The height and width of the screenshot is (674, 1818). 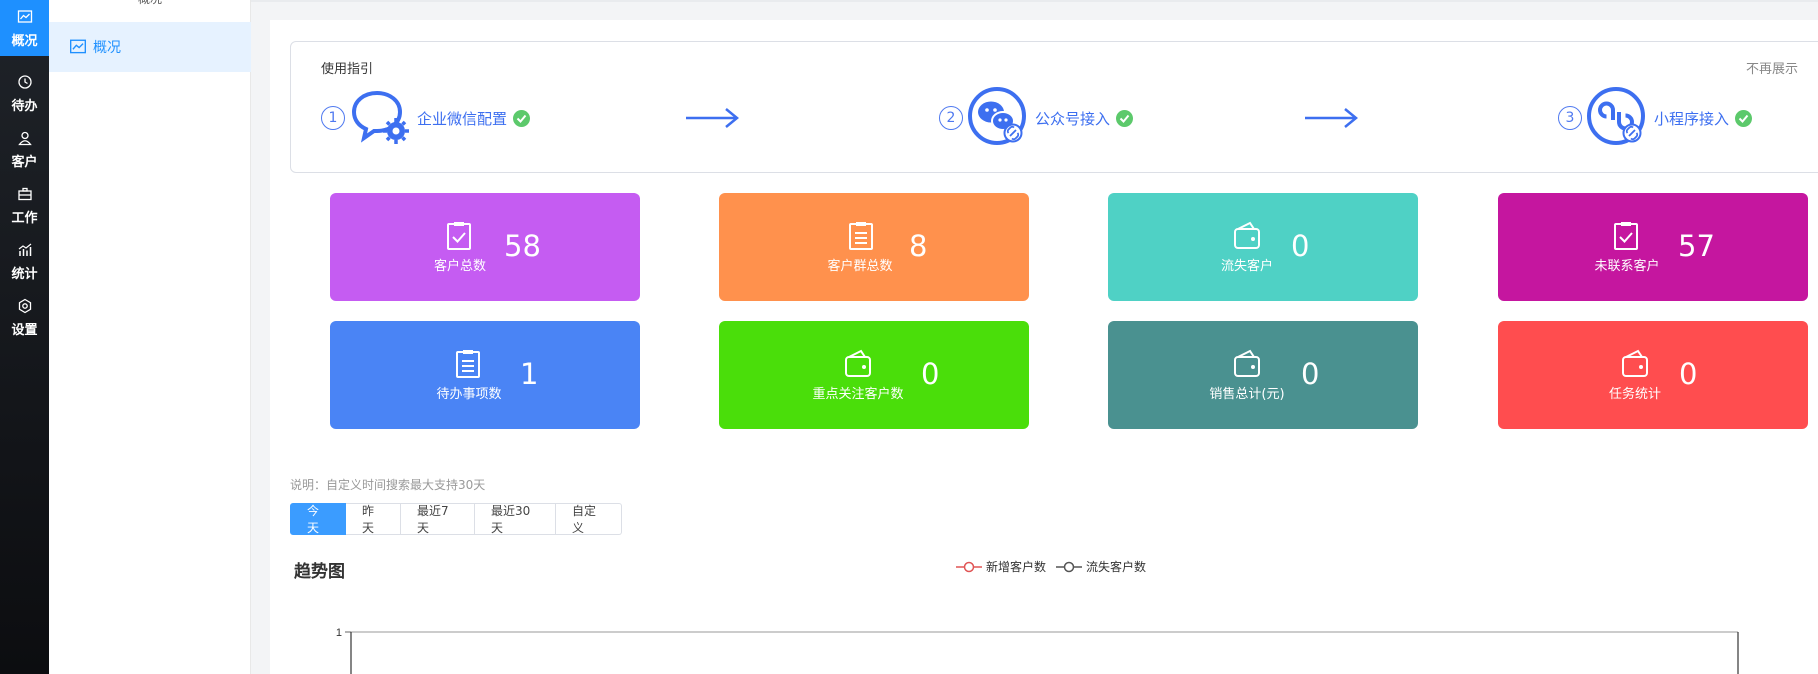 I want to click on submenu-item-overview: 概况, so click(x=150, y=47).